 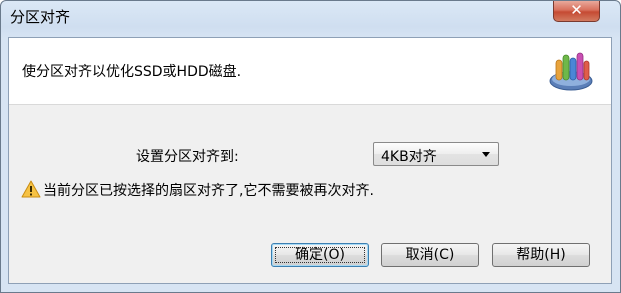 I want to click on ok-button: 确定(O), so click(x=320, y=255).